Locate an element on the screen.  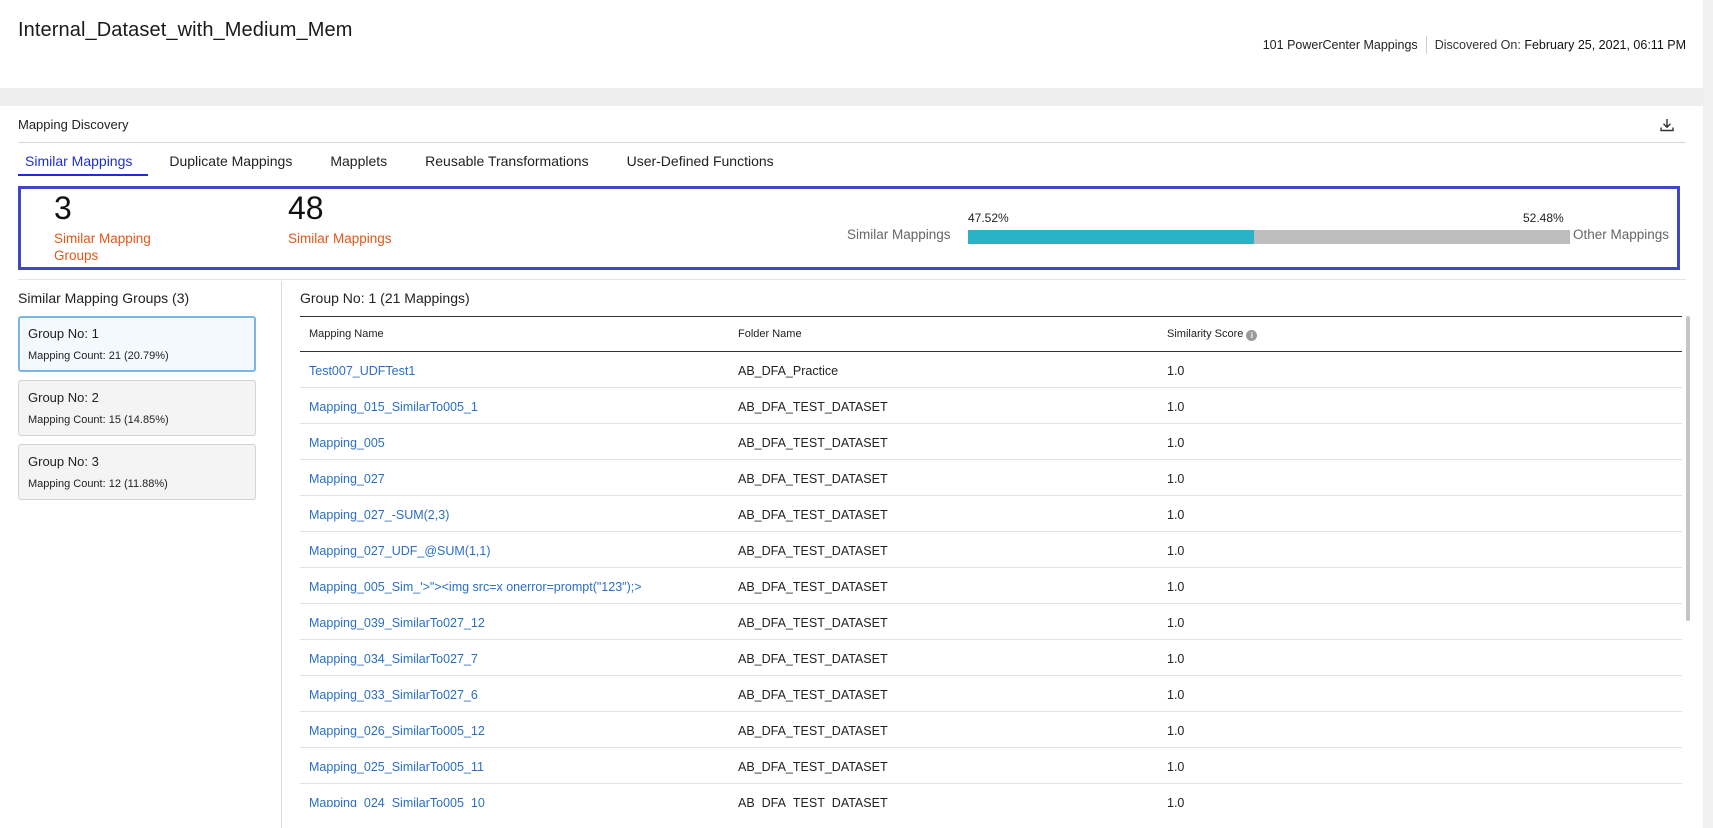
group-name: Group No: 1 is located at coordinates (63, 333).